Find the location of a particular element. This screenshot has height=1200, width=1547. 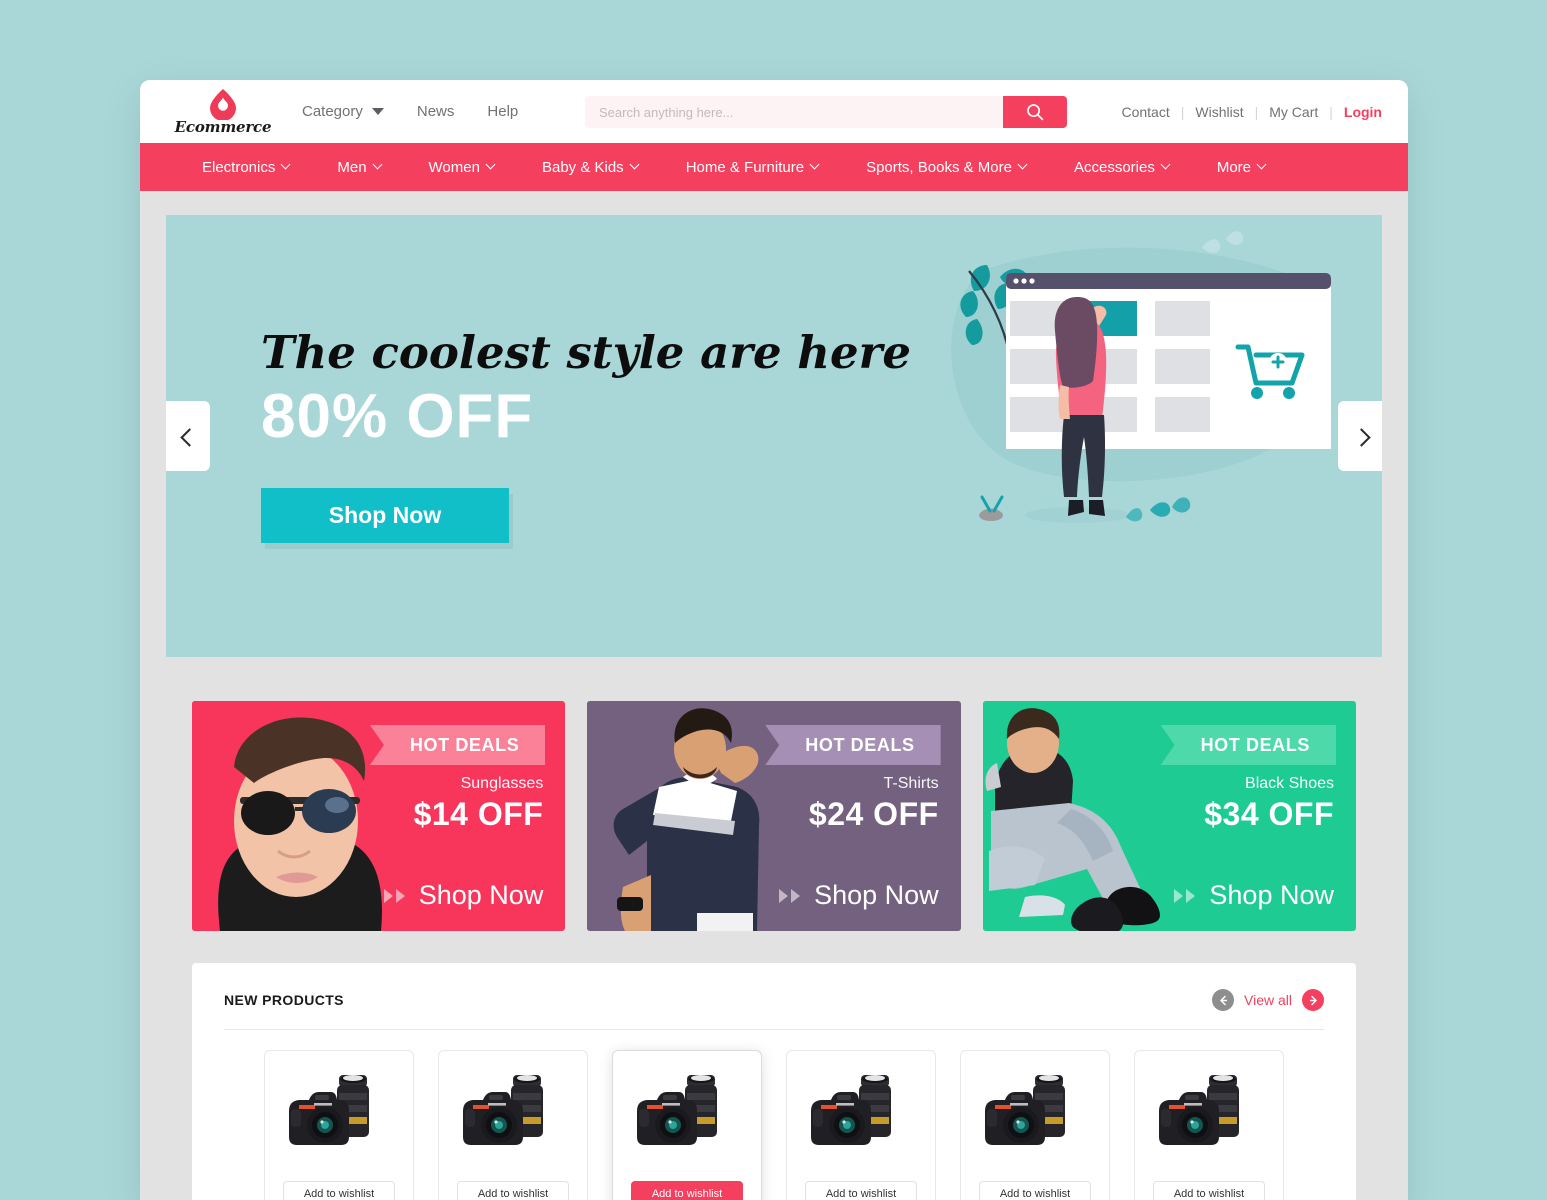

deal-card-sunglasses: HOT DEALS Sunglasses $14 OFF Shop Now is located at coordinates (379, 816).